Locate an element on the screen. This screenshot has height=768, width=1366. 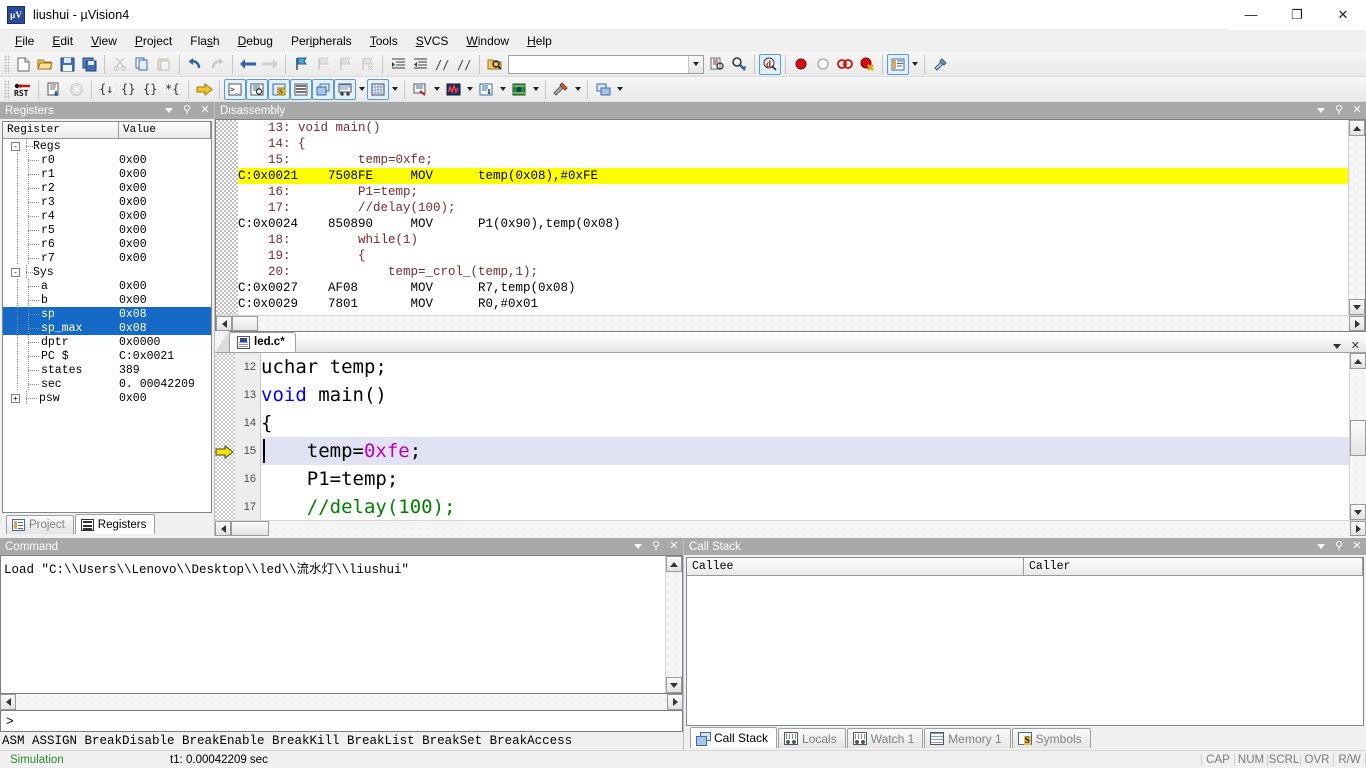
menu-item-edit: Edit is located at coordinates (62, 41).